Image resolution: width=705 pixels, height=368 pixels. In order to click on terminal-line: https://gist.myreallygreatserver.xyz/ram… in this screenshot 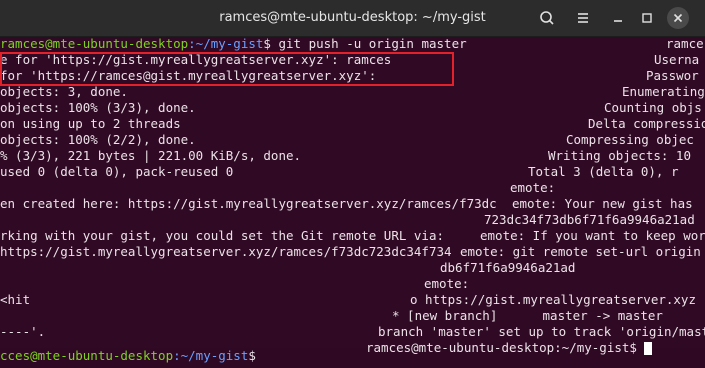, I will do `click(226, 251)`.